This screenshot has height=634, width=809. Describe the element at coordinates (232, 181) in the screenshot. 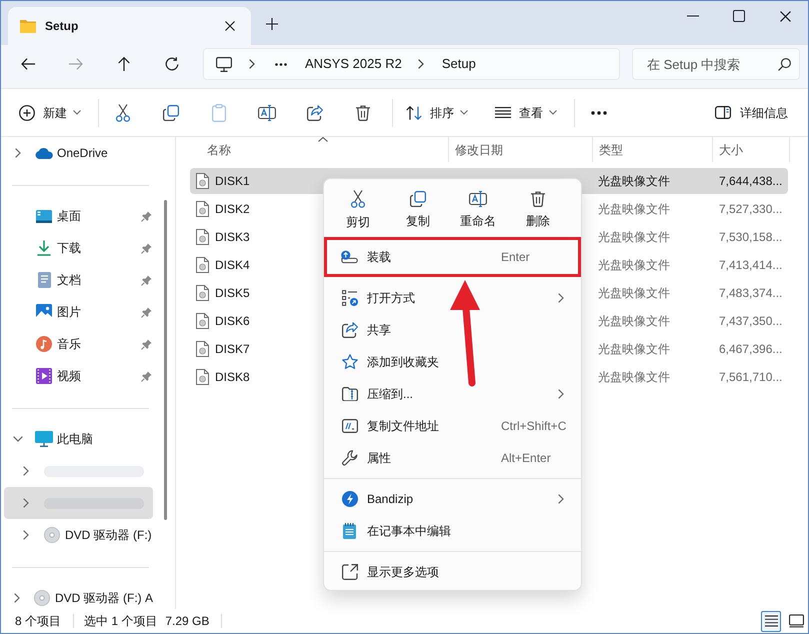

I see `file-name: DISK1` at that location.